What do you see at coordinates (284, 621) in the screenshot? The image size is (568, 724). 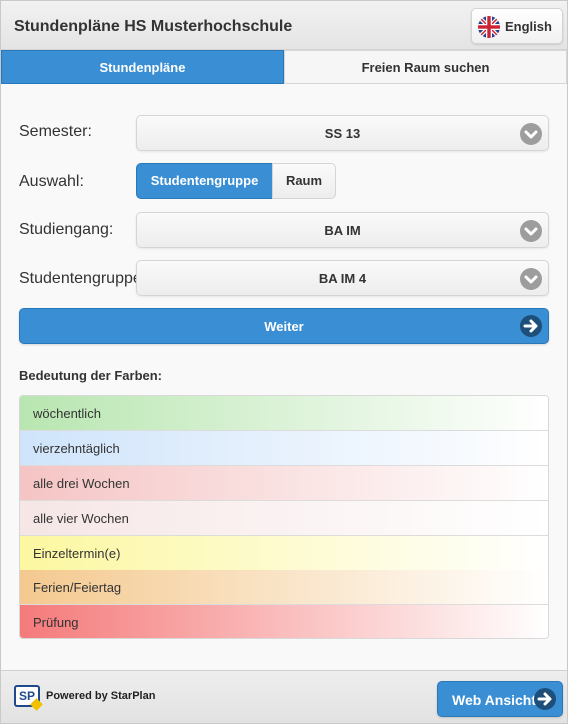 I see `legend-item-pruefung: Prüfung` at bounding box center [284, 621].